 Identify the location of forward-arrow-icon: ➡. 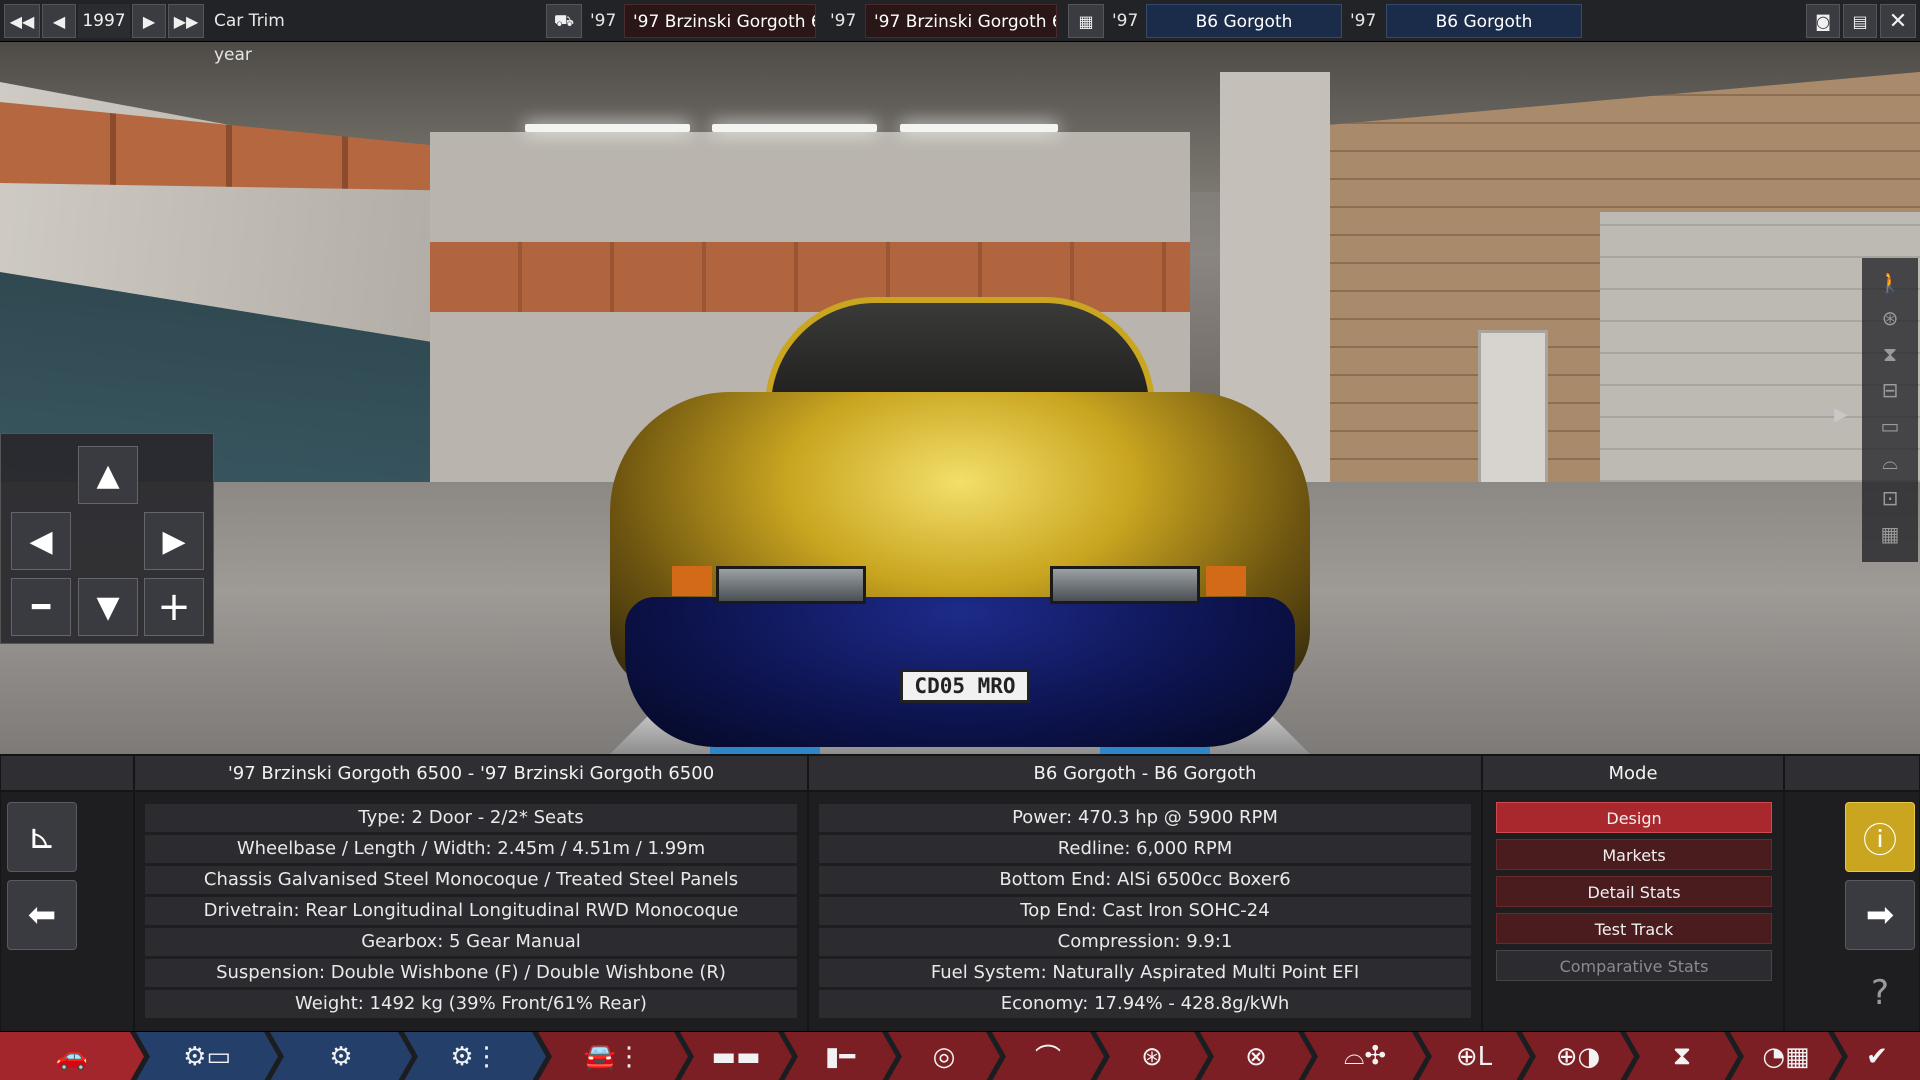
(1880, 915).